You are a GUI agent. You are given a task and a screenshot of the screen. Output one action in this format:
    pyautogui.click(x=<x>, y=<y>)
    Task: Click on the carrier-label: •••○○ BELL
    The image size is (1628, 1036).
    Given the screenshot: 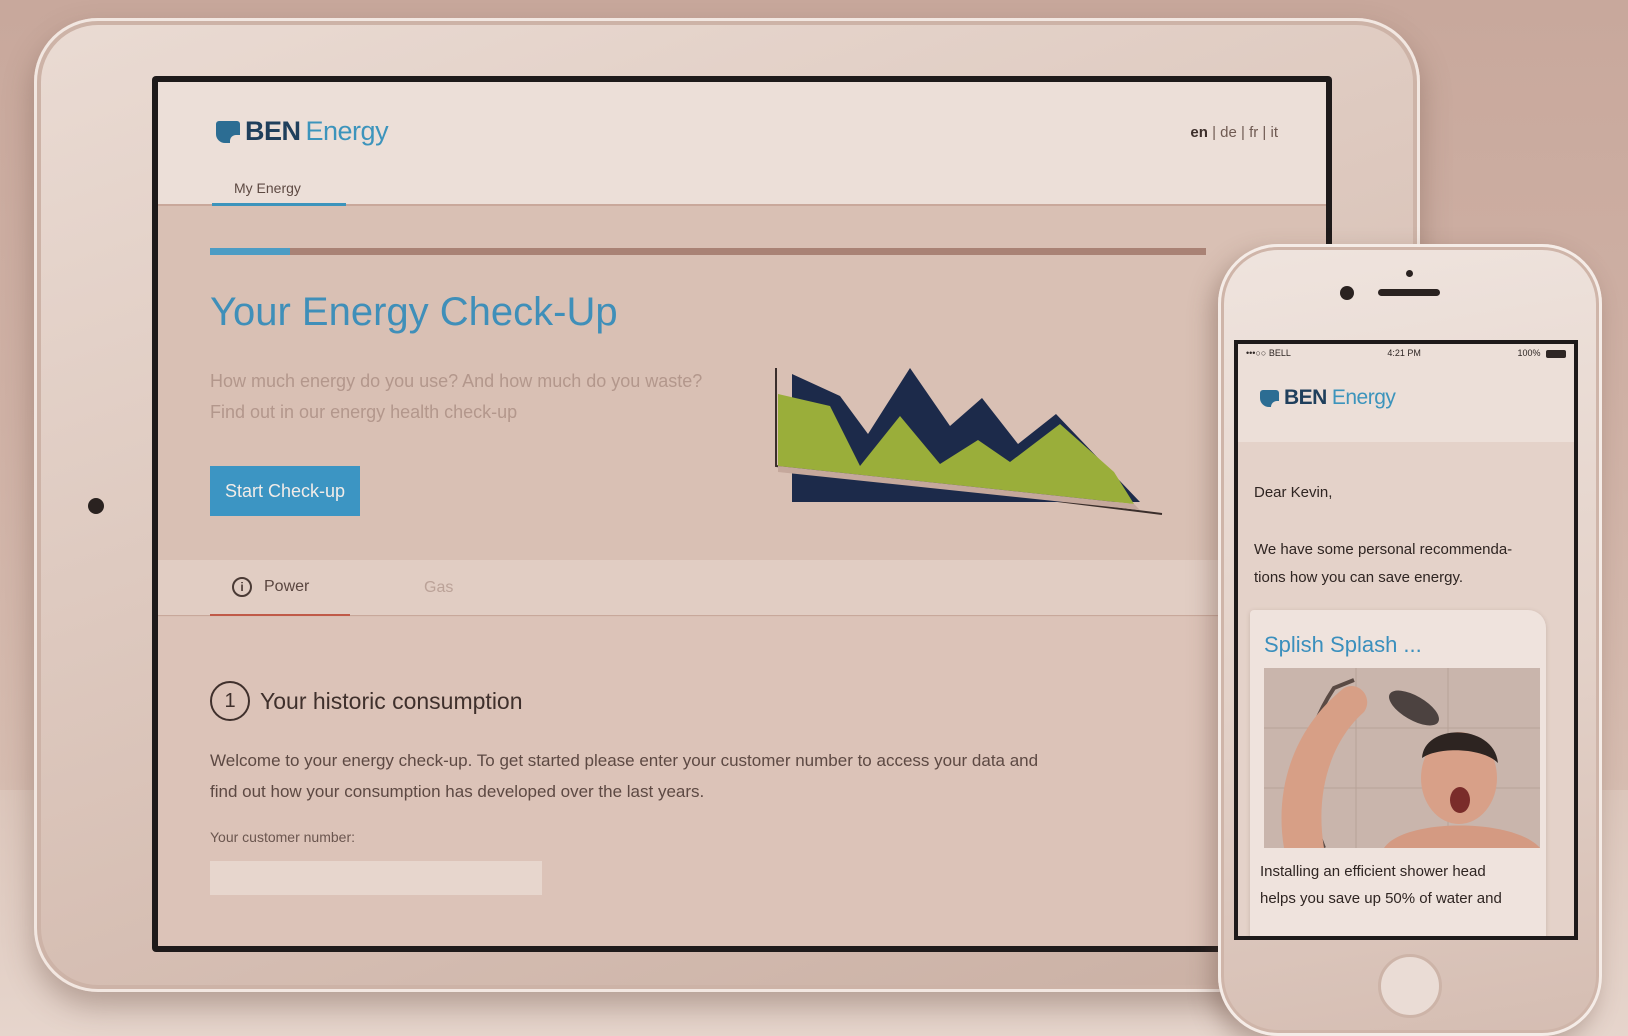 What is the action you would take?
    pyautogui.click(x=1268, y=353)
    